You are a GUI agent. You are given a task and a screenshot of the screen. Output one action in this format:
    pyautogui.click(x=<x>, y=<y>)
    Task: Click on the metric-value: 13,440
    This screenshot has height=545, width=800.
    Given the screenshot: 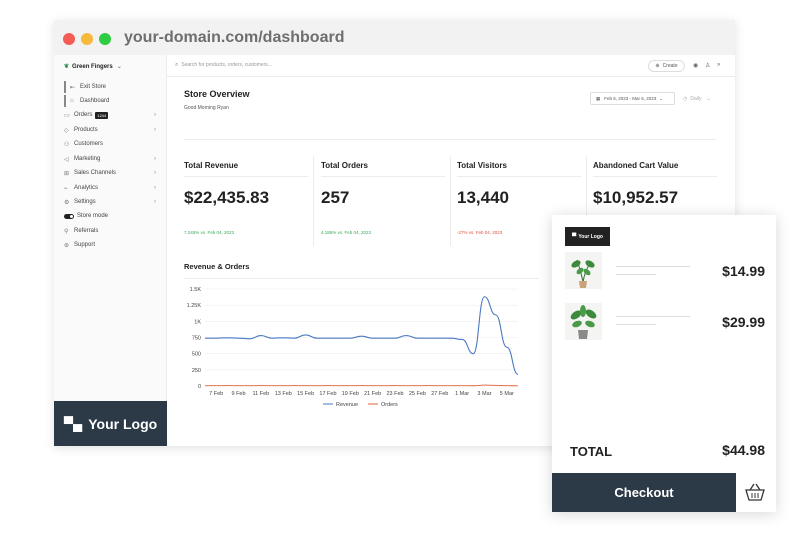 What is the action you would take?
    pyautogui.click(x=483, y=197)
    